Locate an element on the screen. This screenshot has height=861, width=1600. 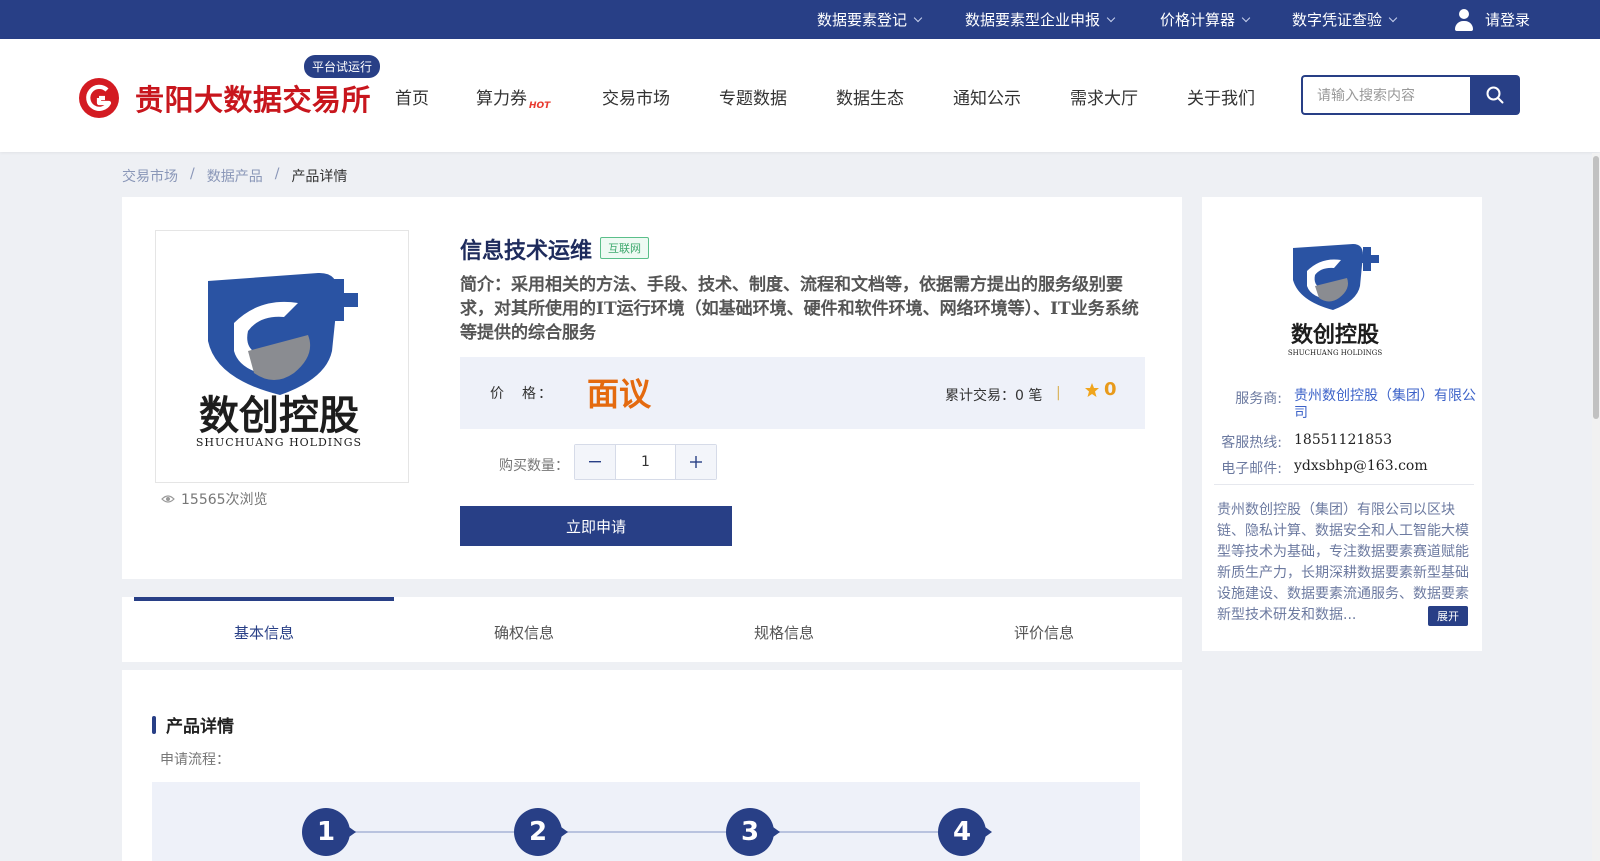
provider-logo-text-cn: 数创控股 is located at coordinates (1335, 335).